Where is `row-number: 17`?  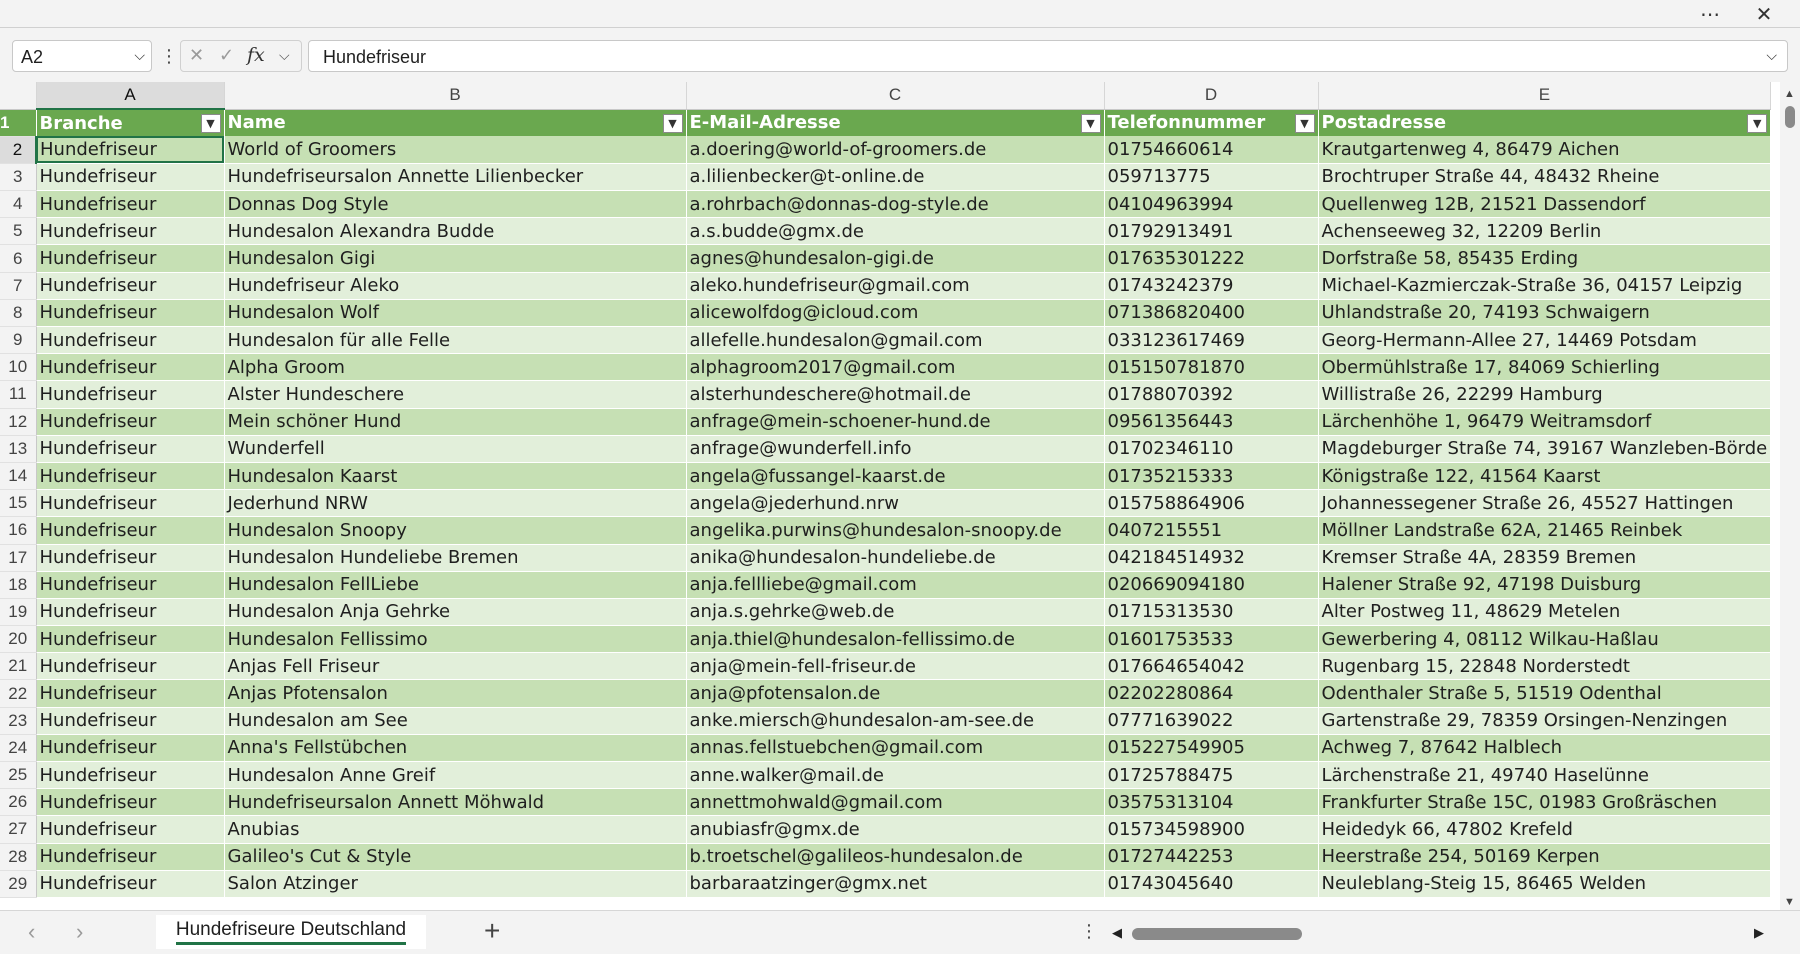
row-number: 17 is located at coordinates (18, 558).